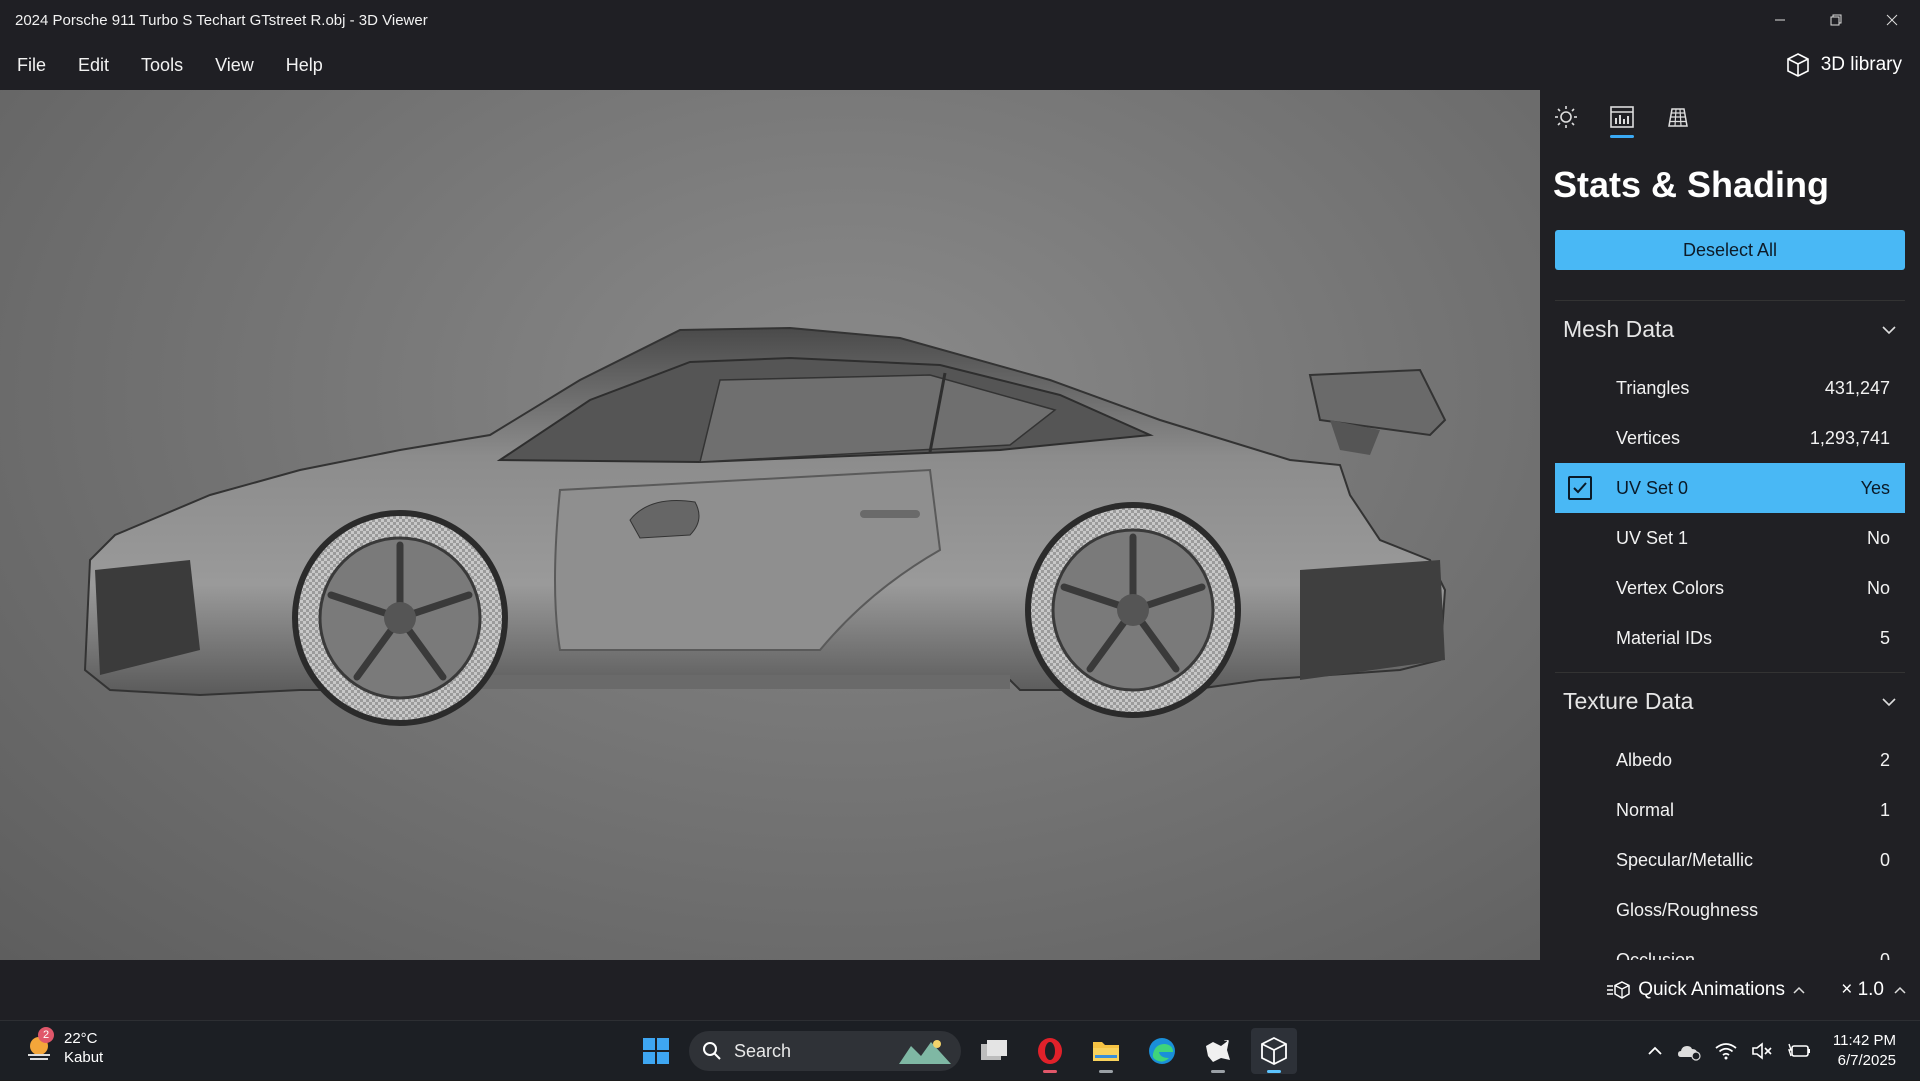 The width and height of the screenshot is (1920, 1081). I want to click on search-highlight-icon, so click(925, 1052).